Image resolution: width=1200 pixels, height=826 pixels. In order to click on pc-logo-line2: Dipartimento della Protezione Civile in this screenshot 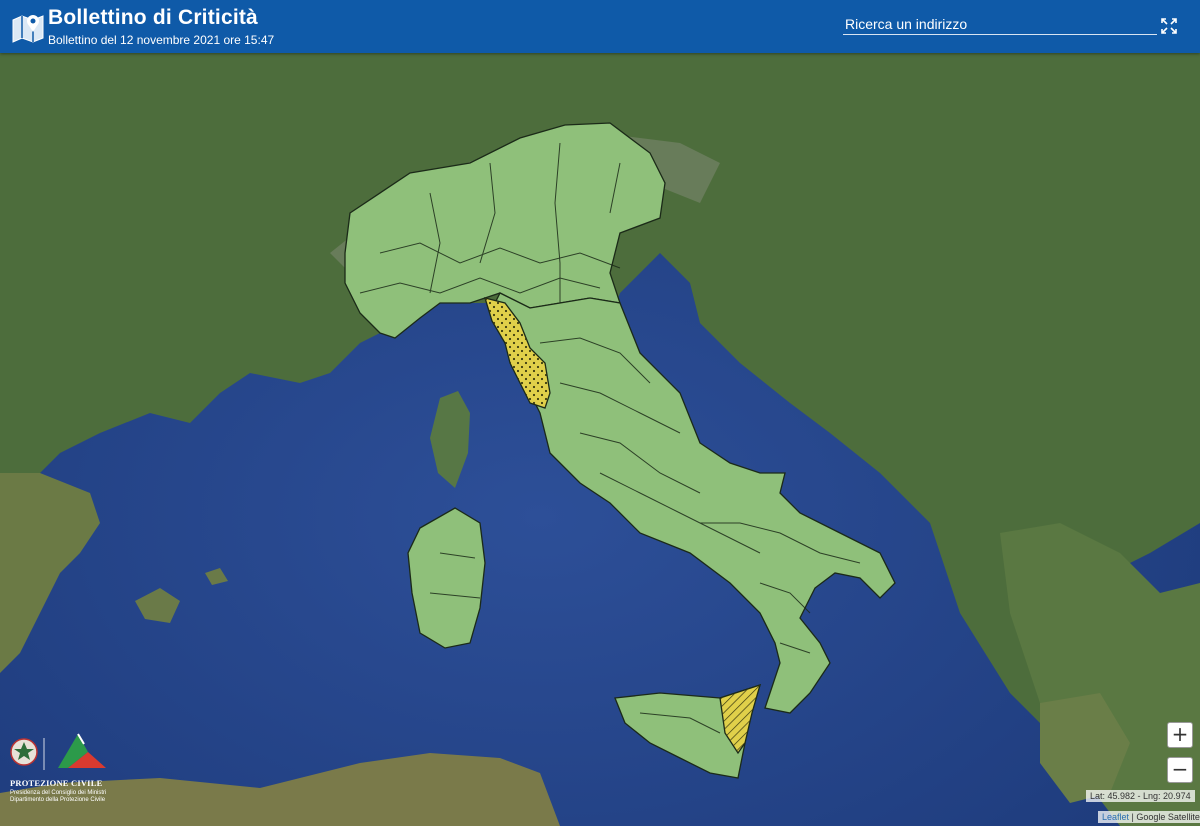, I will do `click(58, 800)`.